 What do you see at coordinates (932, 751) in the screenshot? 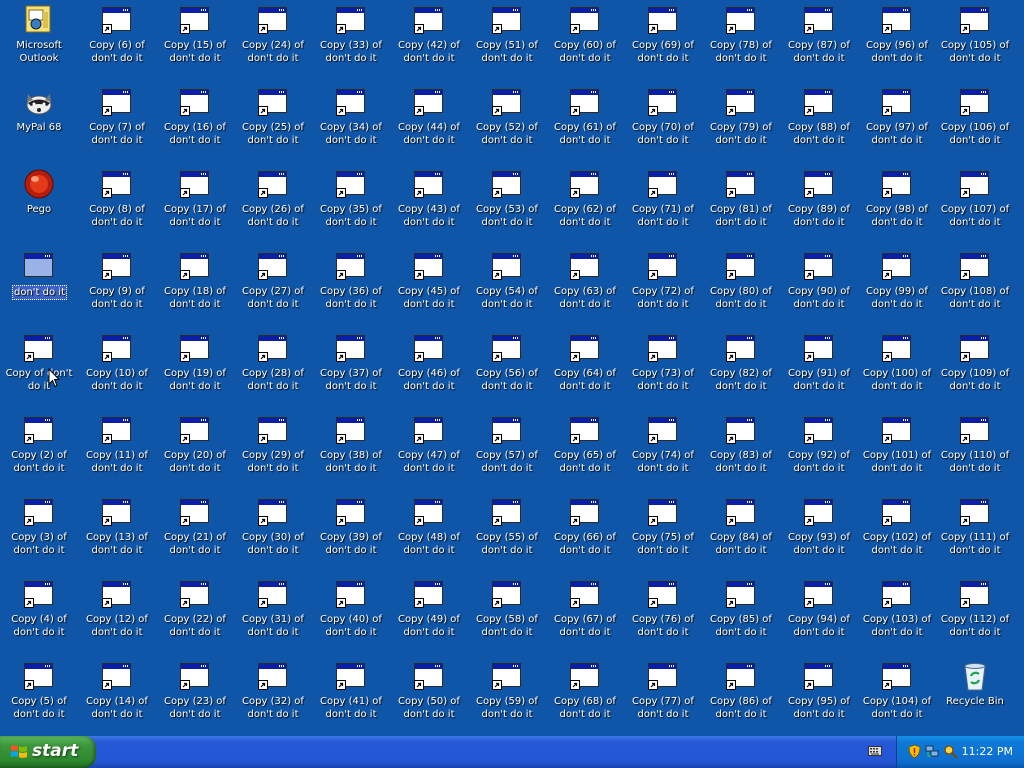
I see `network-icon` at bounding box center [932, 751].